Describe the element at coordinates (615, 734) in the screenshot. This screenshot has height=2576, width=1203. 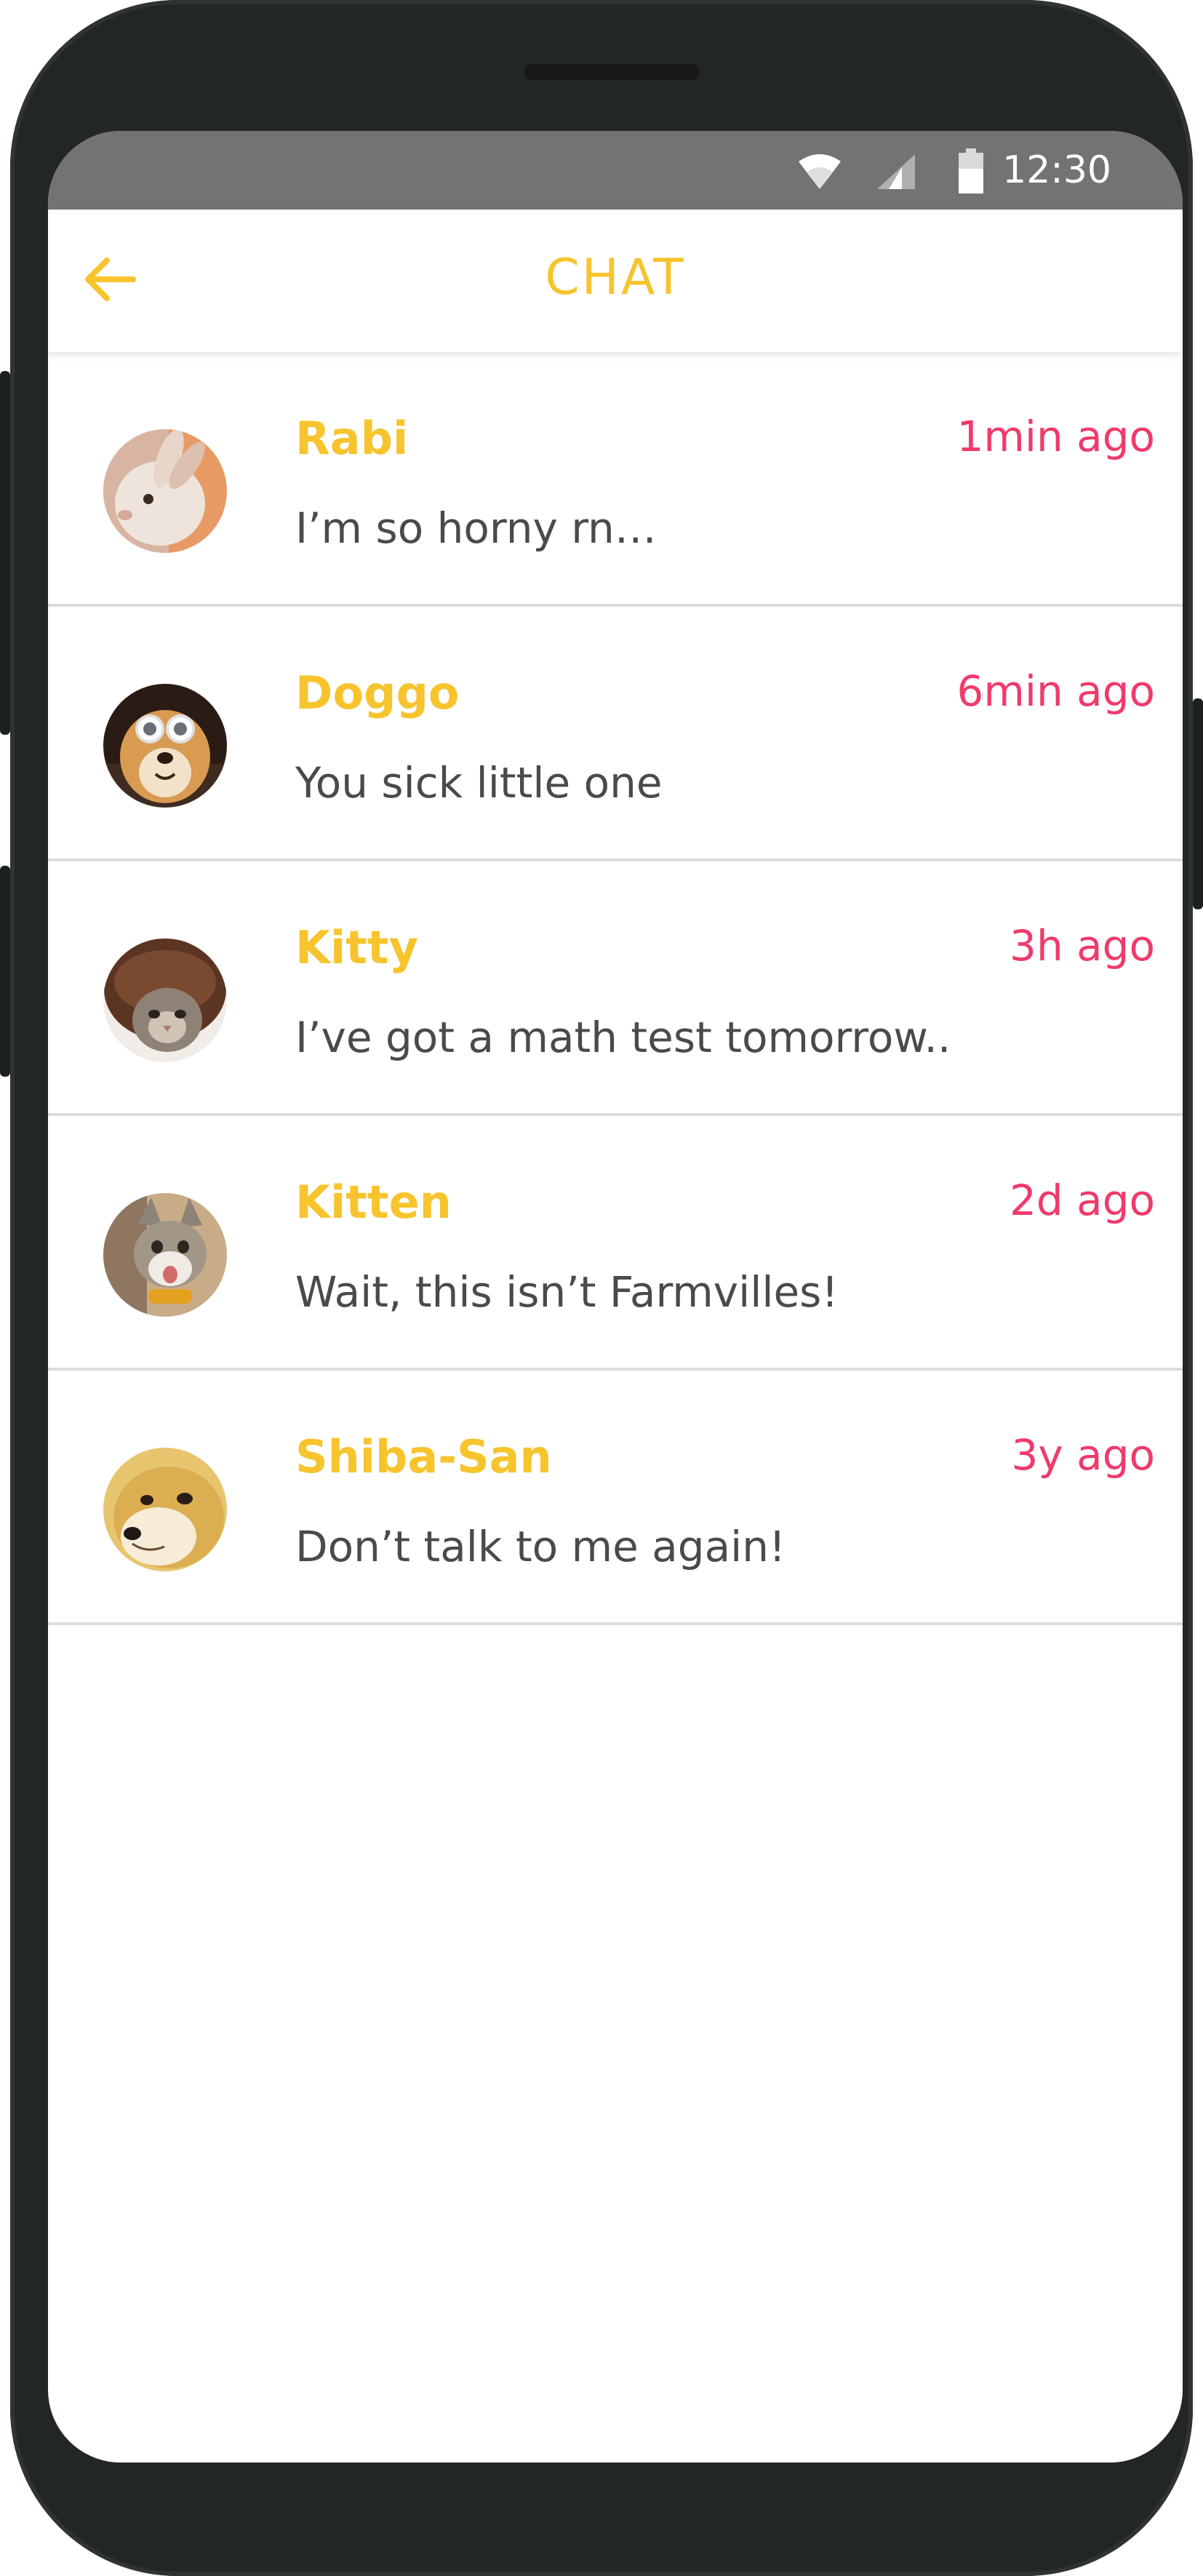
I see `chat-item-doggo: Doggo 6min ago You sick little one` at that location.